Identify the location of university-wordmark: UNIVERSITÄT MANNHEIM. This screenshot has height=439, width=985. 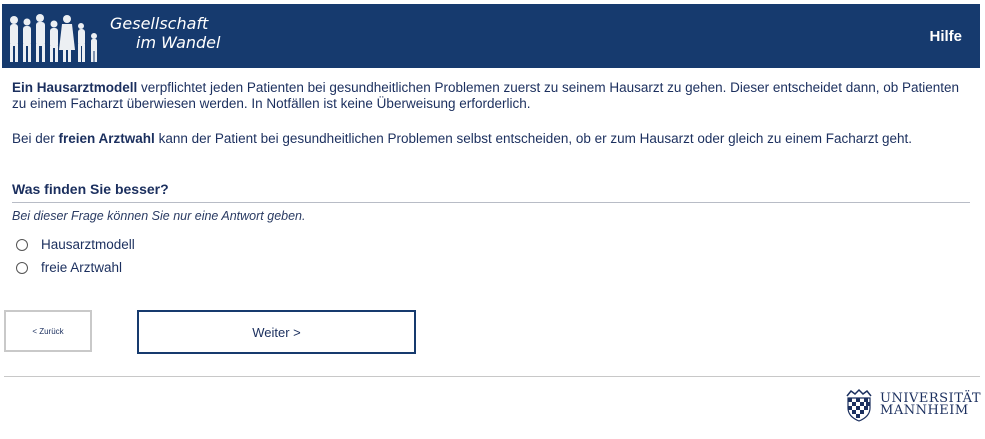
(930, 405).